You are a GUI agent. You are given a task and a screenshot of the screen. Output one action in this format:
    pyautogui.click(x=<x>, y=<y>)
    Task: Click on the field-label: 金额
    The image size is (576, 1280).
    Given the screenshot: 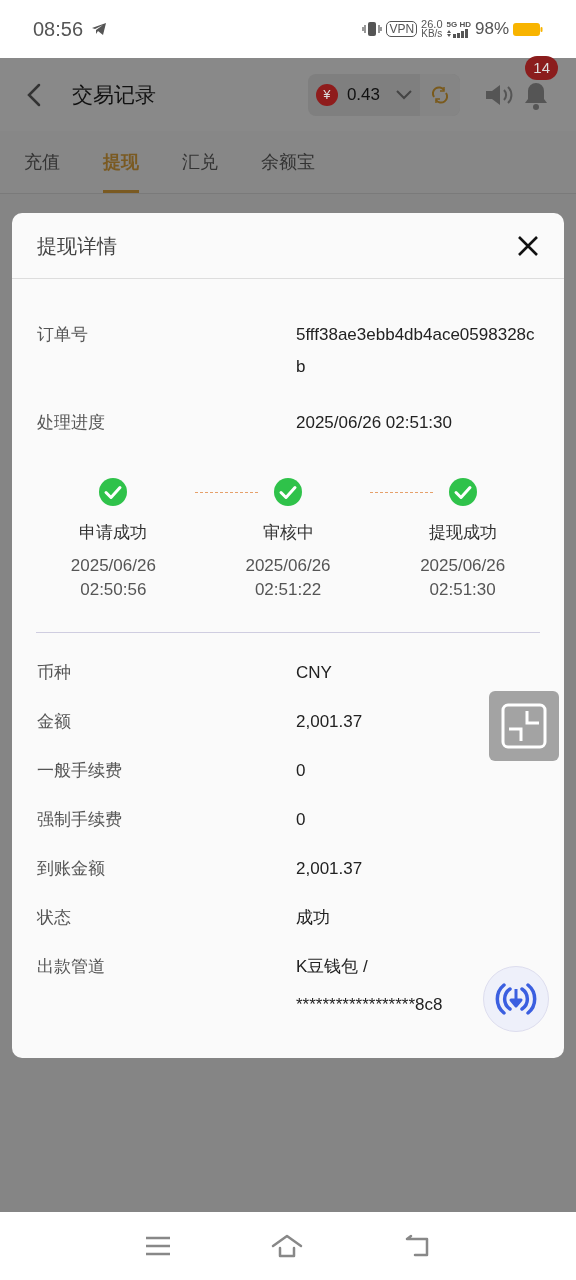 What is the action you would take?
    pyautogui.click(x=54, y=721)
    